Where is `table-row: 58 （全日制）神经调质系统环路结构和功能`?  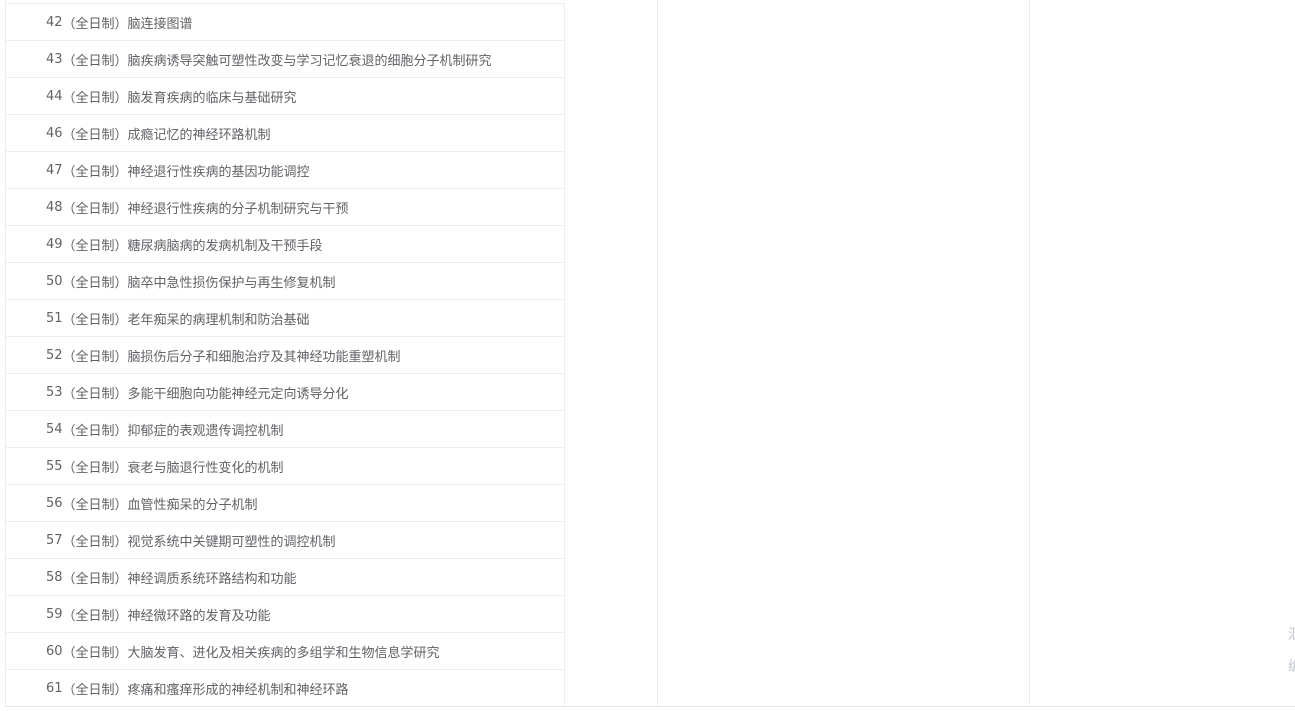 table-row: 58 （全日制）神经调质系统环路结构和功能 is located at coordinates (285, 577).